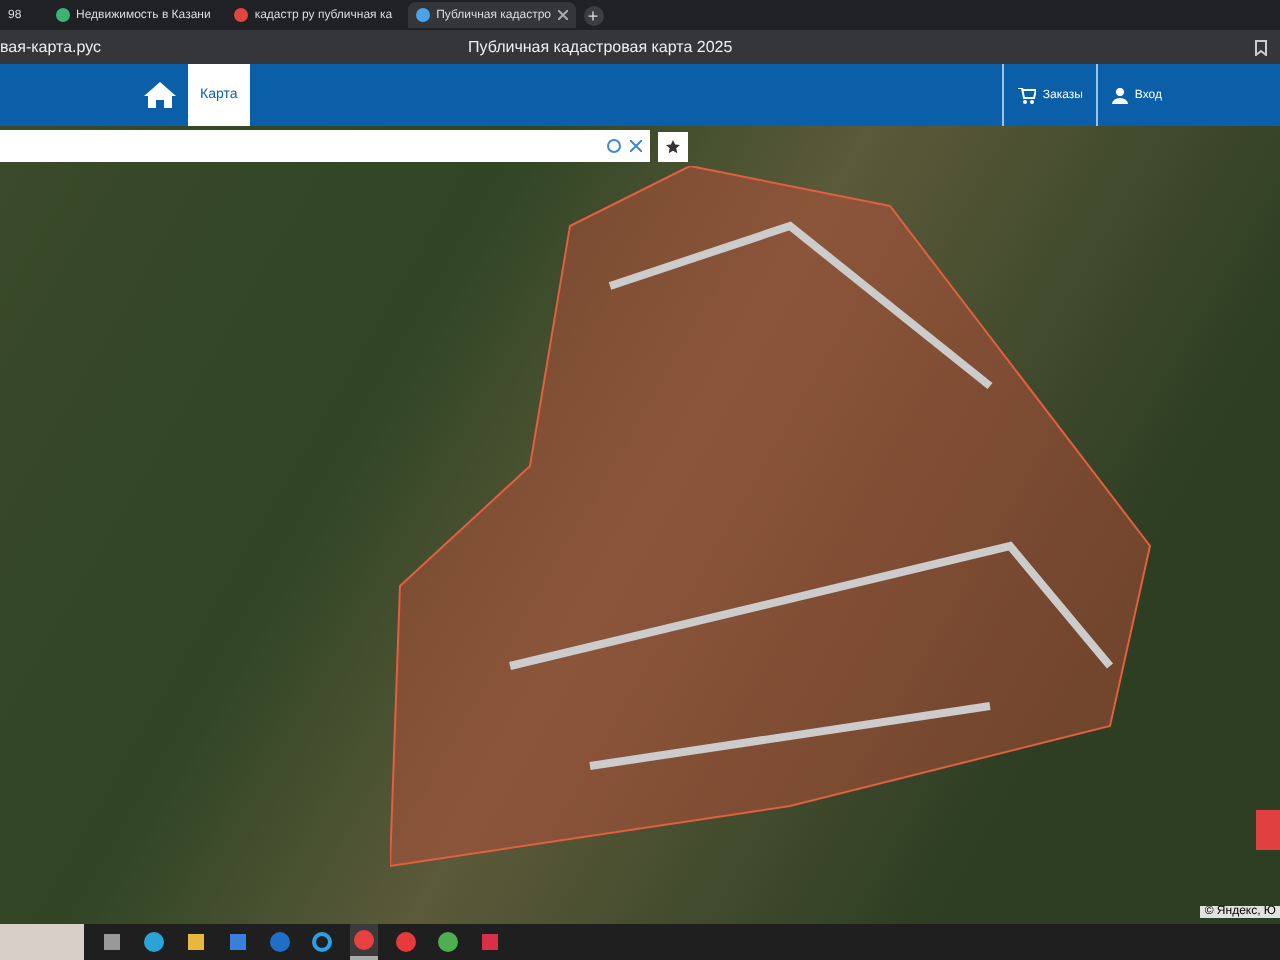 The width and height of the screenshot is (1280, 960). What do you see at coordinates (562, 15) in the screenshot?
I see `close-icon` at bounding box center [562, 15].